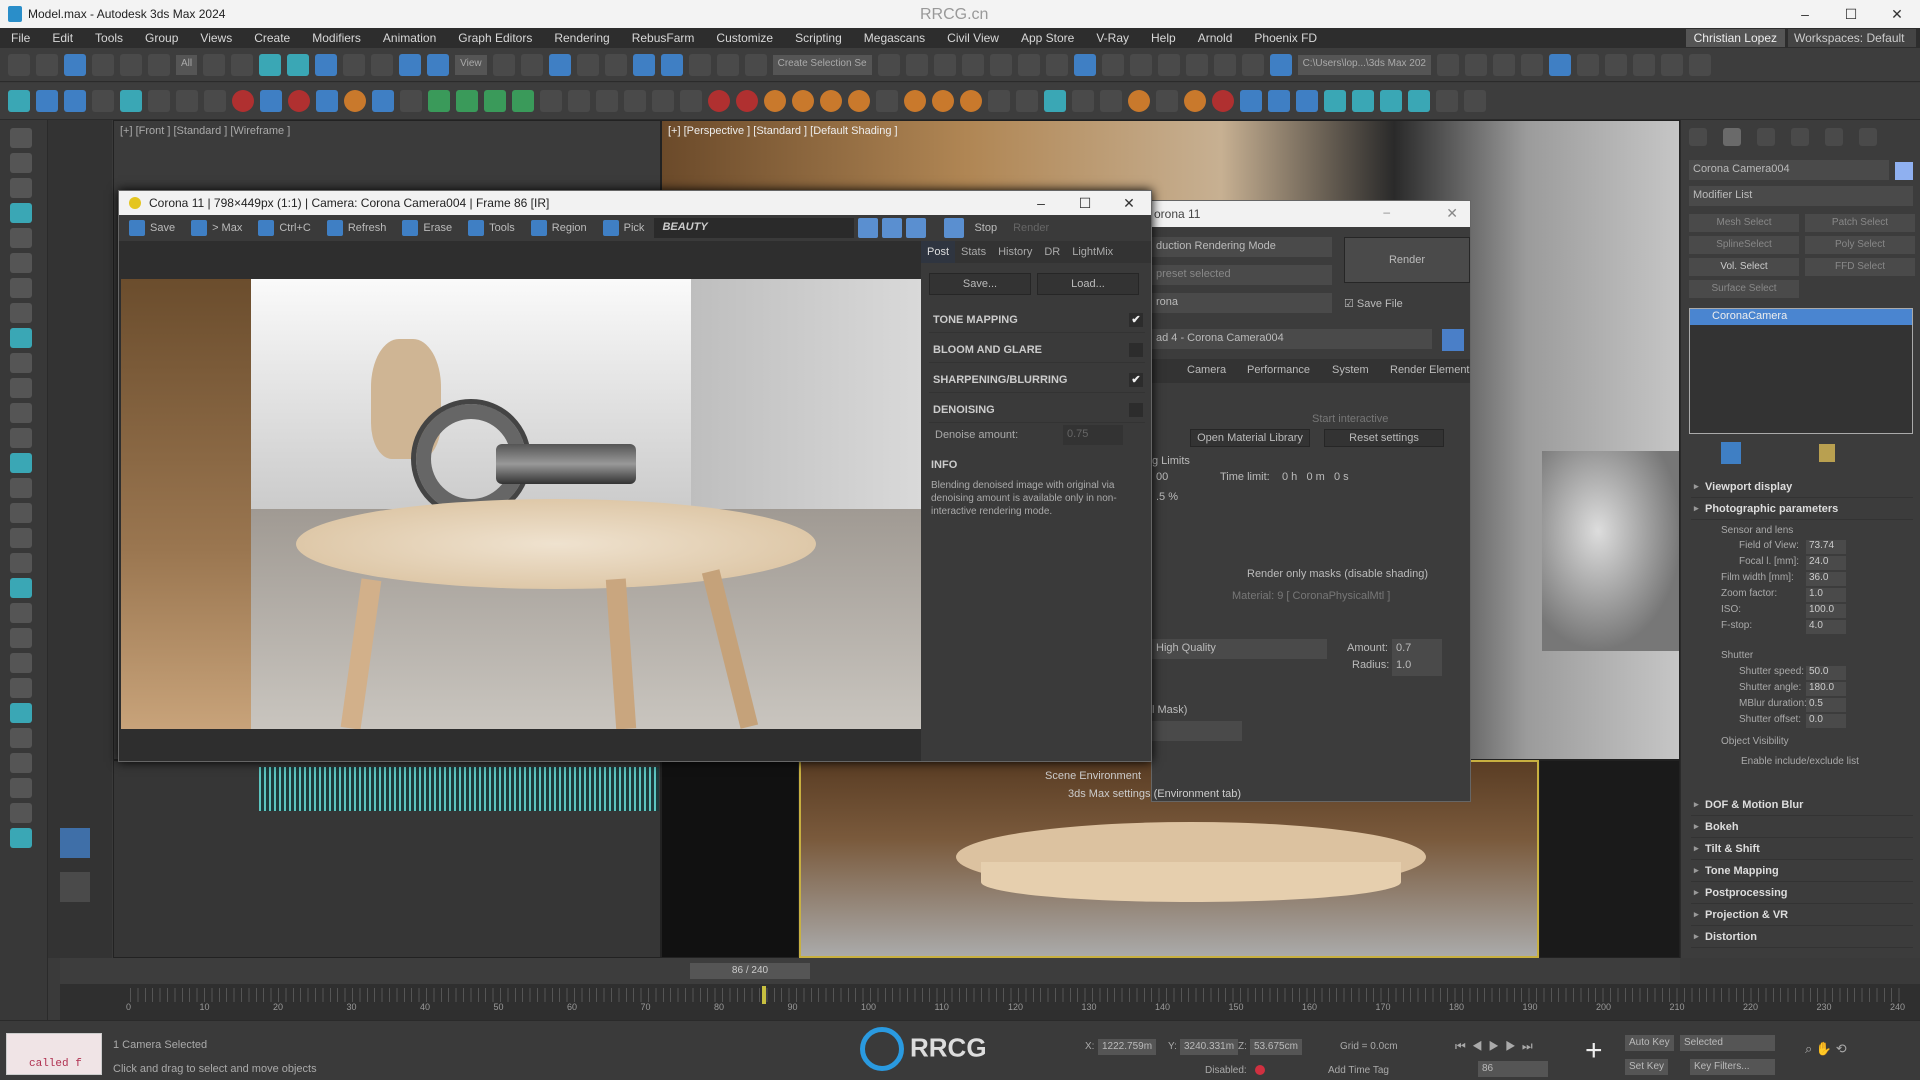 Image resolution: width=1920 pixels, height=1080 pixels. I want to click on section-denoising: DENOISING, so click(1037, 410).